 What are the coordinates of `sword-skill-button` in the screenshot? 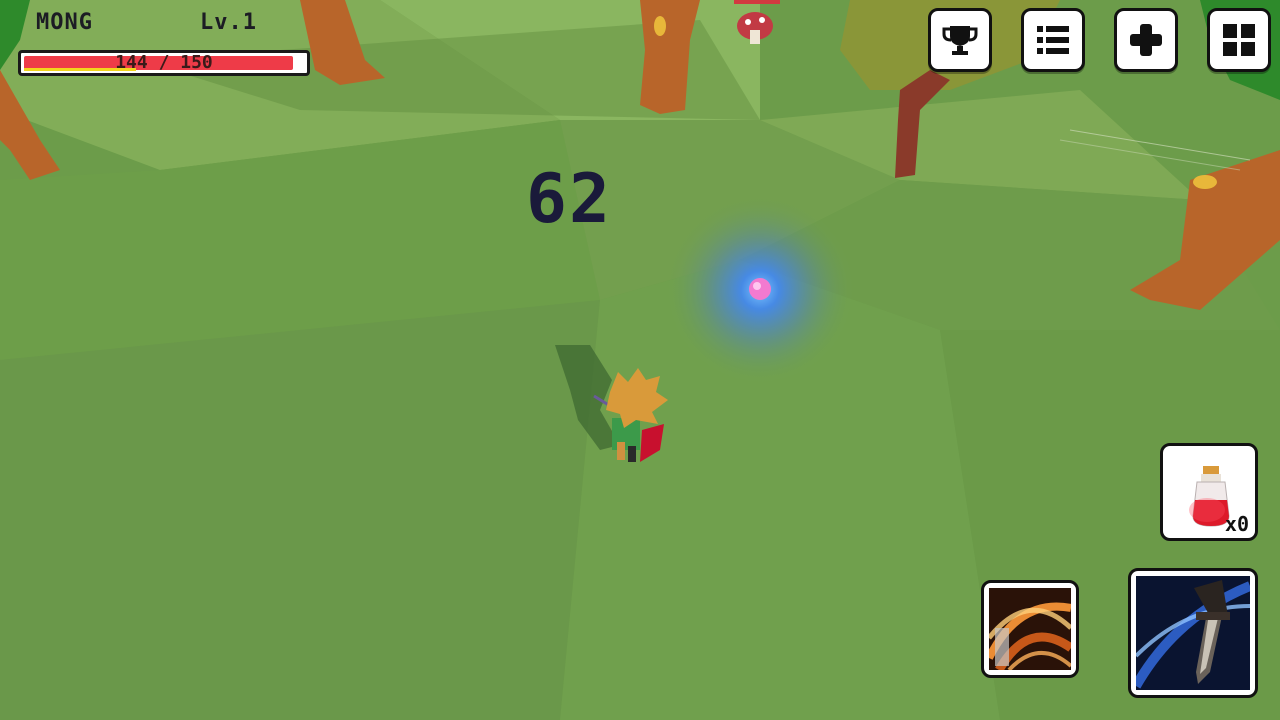 It's located at (1193, 633).